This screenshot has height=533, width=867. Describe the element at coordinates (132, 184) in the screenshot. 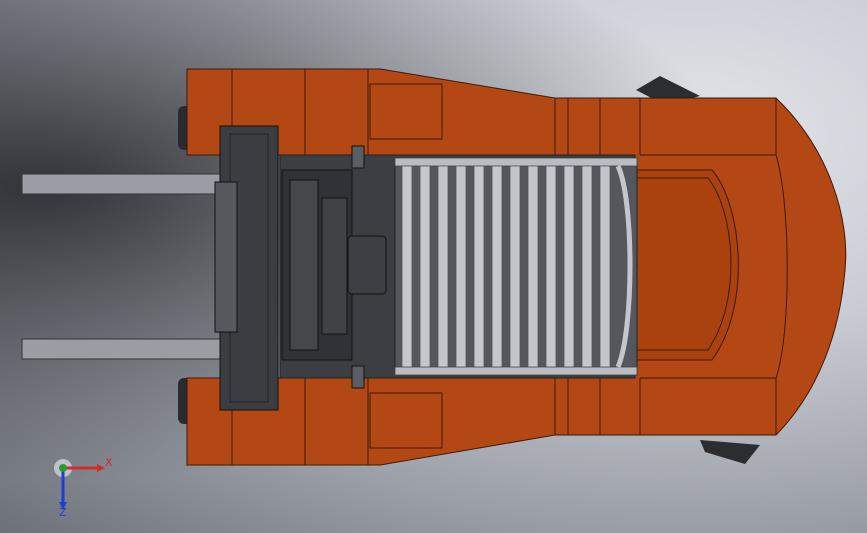

I see `upper-fork` at that location.